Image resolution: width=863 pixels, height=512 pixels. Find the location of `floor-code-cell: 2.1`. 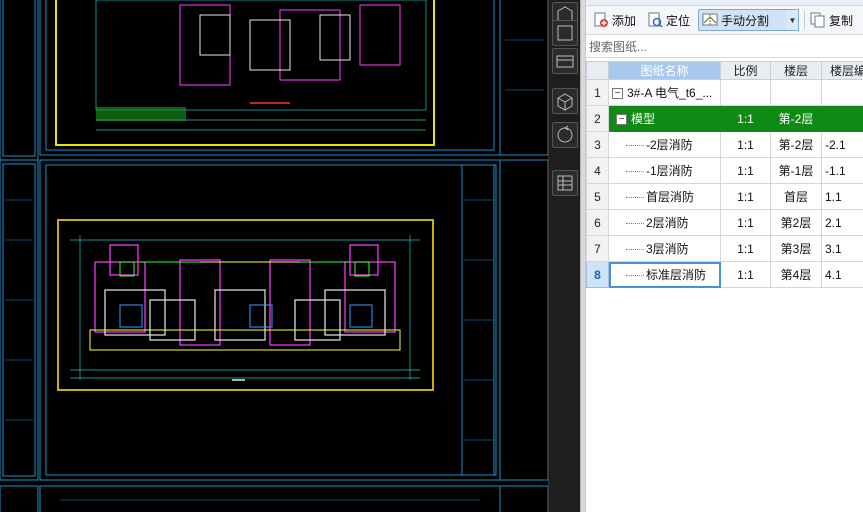

floor-code-cell: 2.1 is located at coordinates (842, 222).